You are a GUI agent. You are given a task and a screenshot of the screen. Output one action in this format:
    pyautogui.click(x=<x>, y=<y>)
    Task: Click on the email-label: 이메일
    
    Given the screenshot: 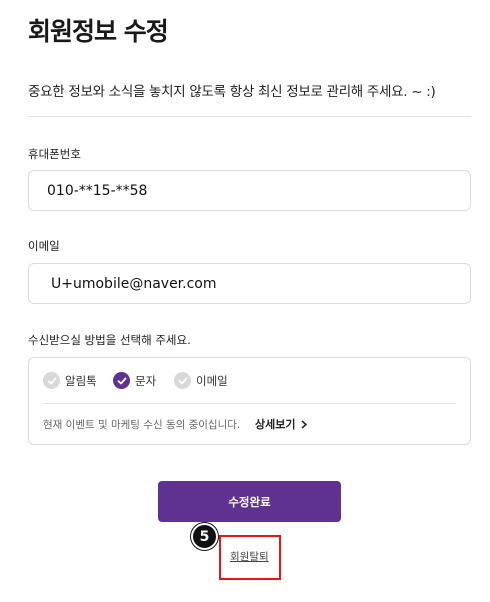 What is the action you would take?
    pyautogui.click(x=44, y=246)
    